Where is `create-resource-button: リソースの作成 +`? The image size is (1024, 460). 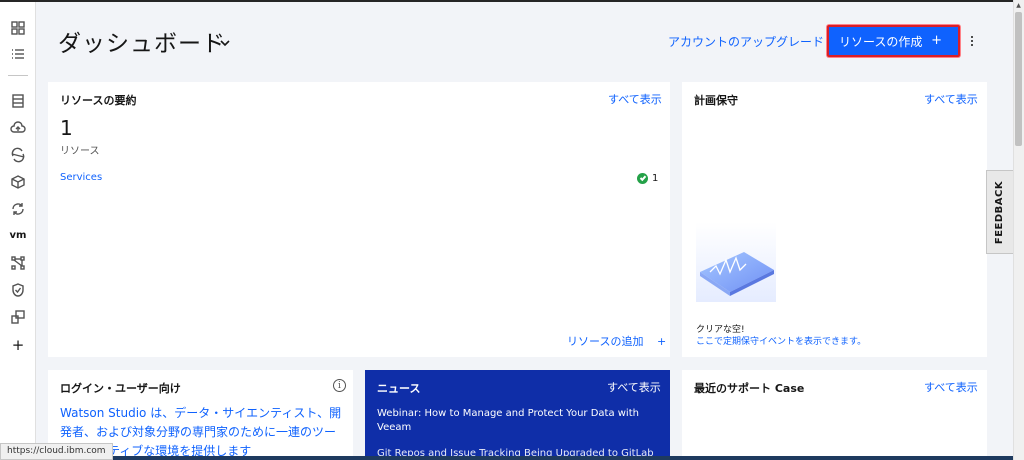
create-resource-button: リソースの作成 + is located at coordinates (893, 41).